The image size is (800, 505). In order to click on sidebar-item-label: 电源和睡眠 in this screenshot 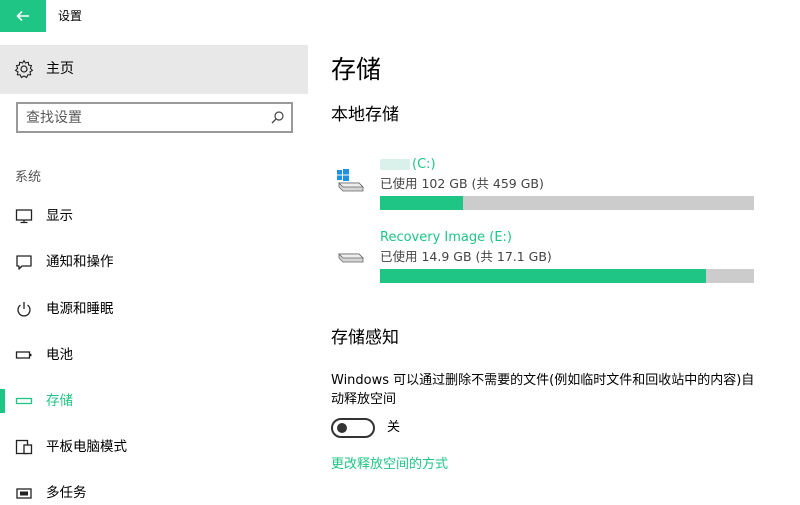, I will do `click(80, 309)`.